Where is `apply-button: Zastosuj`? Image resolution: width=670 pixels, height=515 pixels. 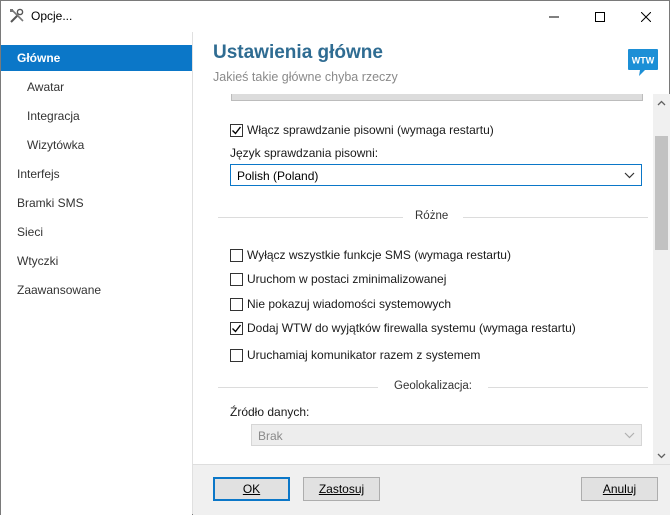 apply-button: Zastosuj is located at coordinates (341, 489).